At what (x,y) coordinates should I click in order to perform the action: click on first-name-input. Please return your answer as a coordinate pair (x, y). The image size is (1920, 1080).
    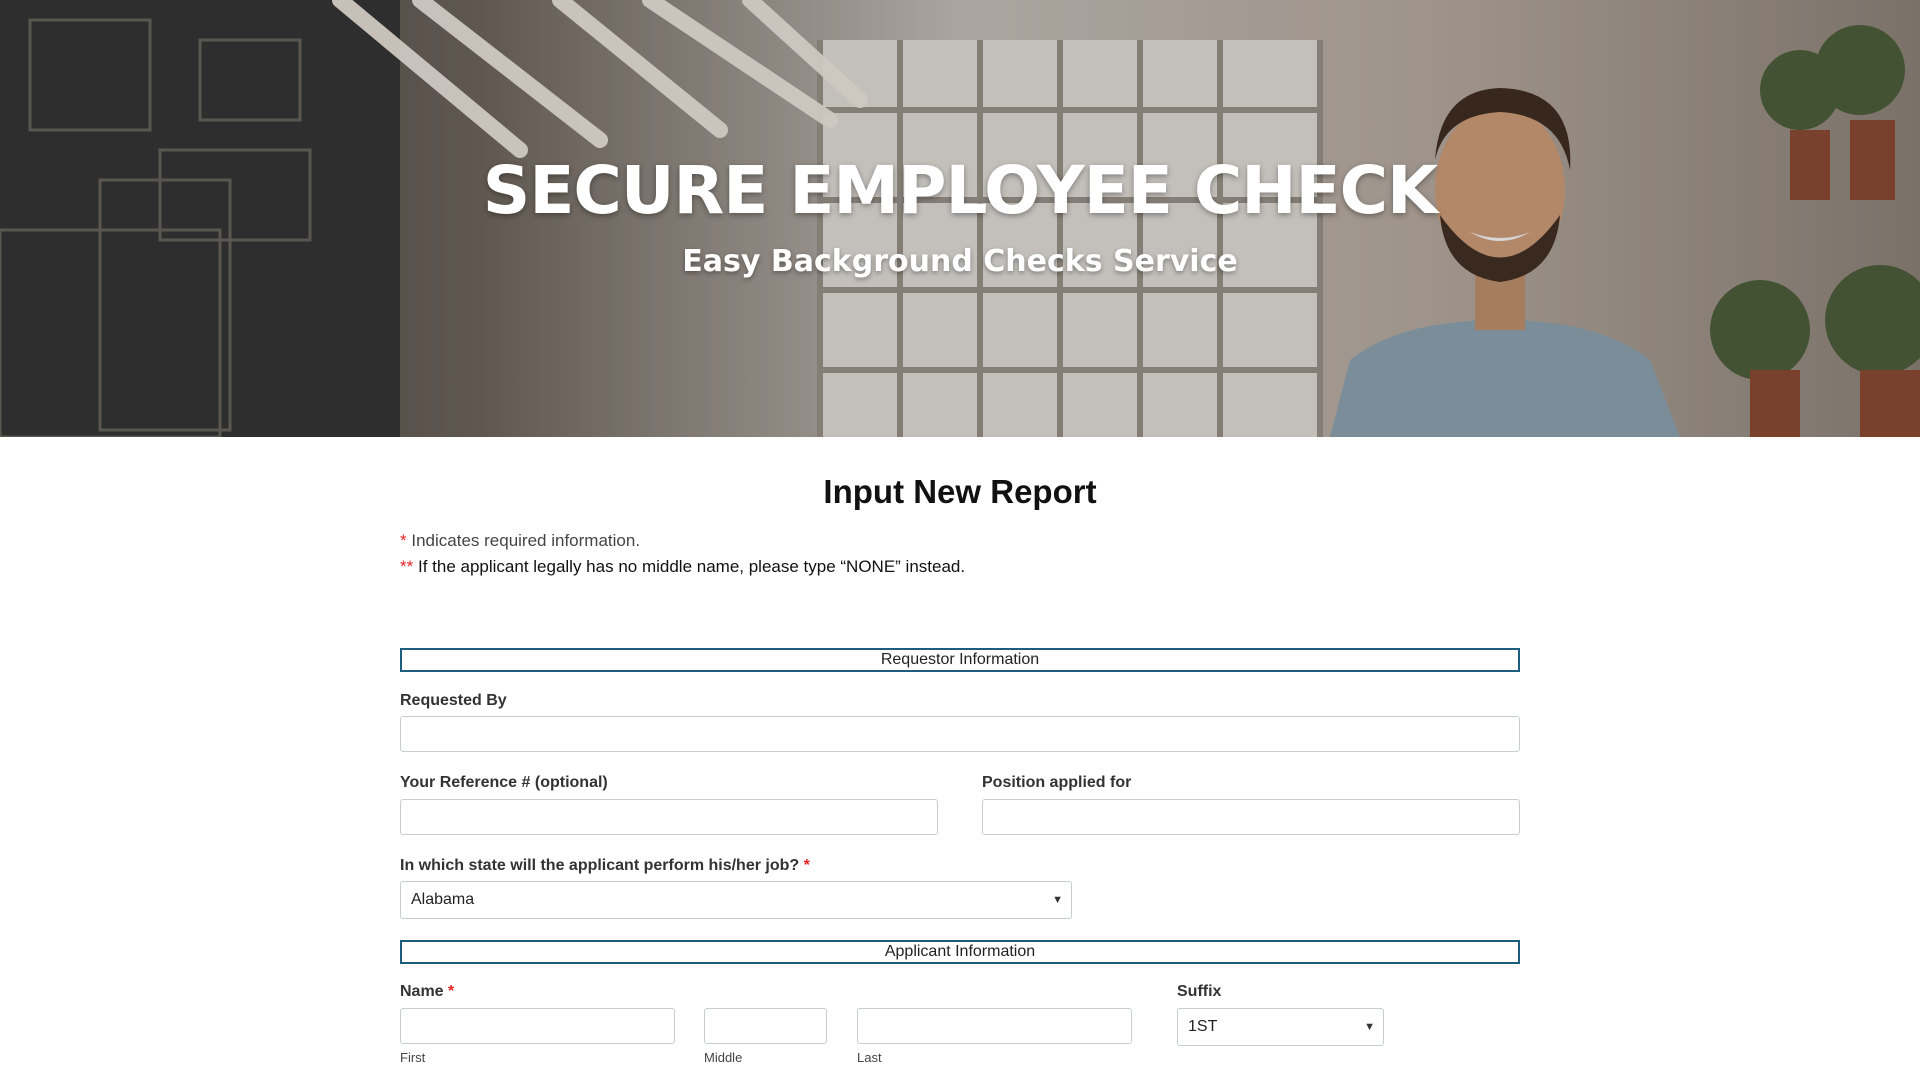
    Looking at the image, I should click on (537, 1026).